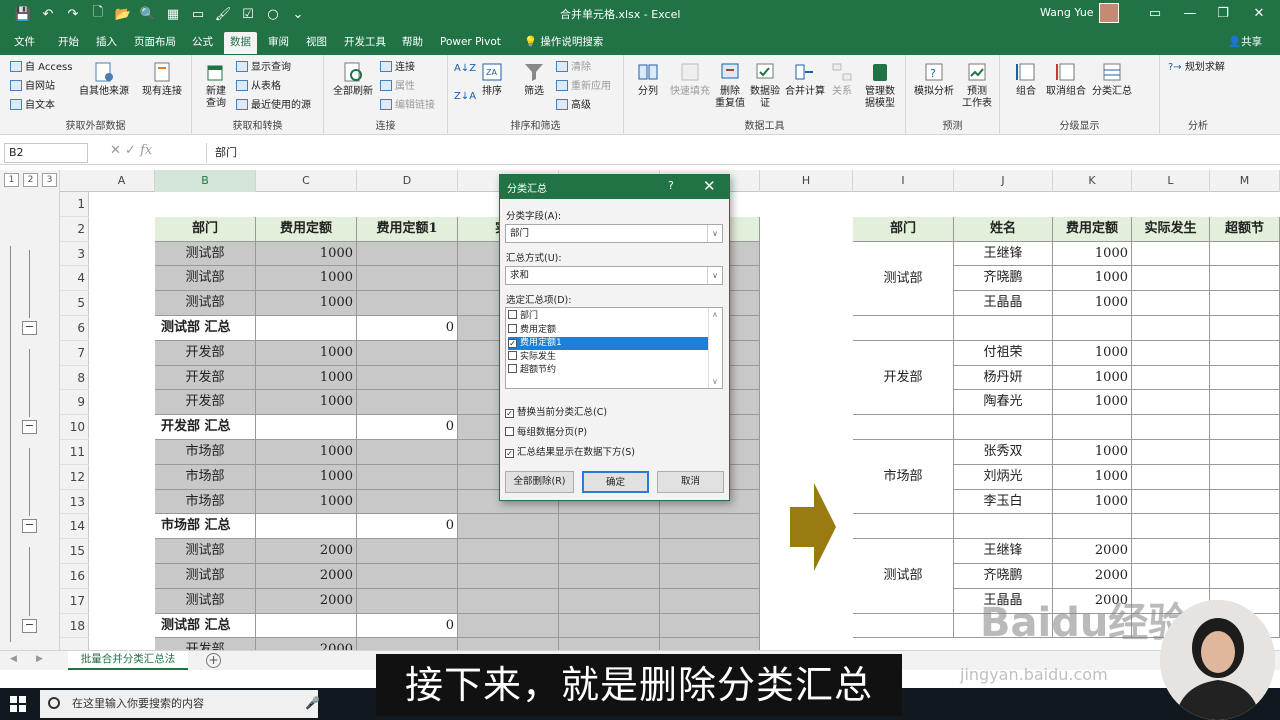 This screenshot has height=720, width=1280. Describe the element at coordinates (263, 68) in the screenshot. I see `show-queries-button: 显示查询` at that location.